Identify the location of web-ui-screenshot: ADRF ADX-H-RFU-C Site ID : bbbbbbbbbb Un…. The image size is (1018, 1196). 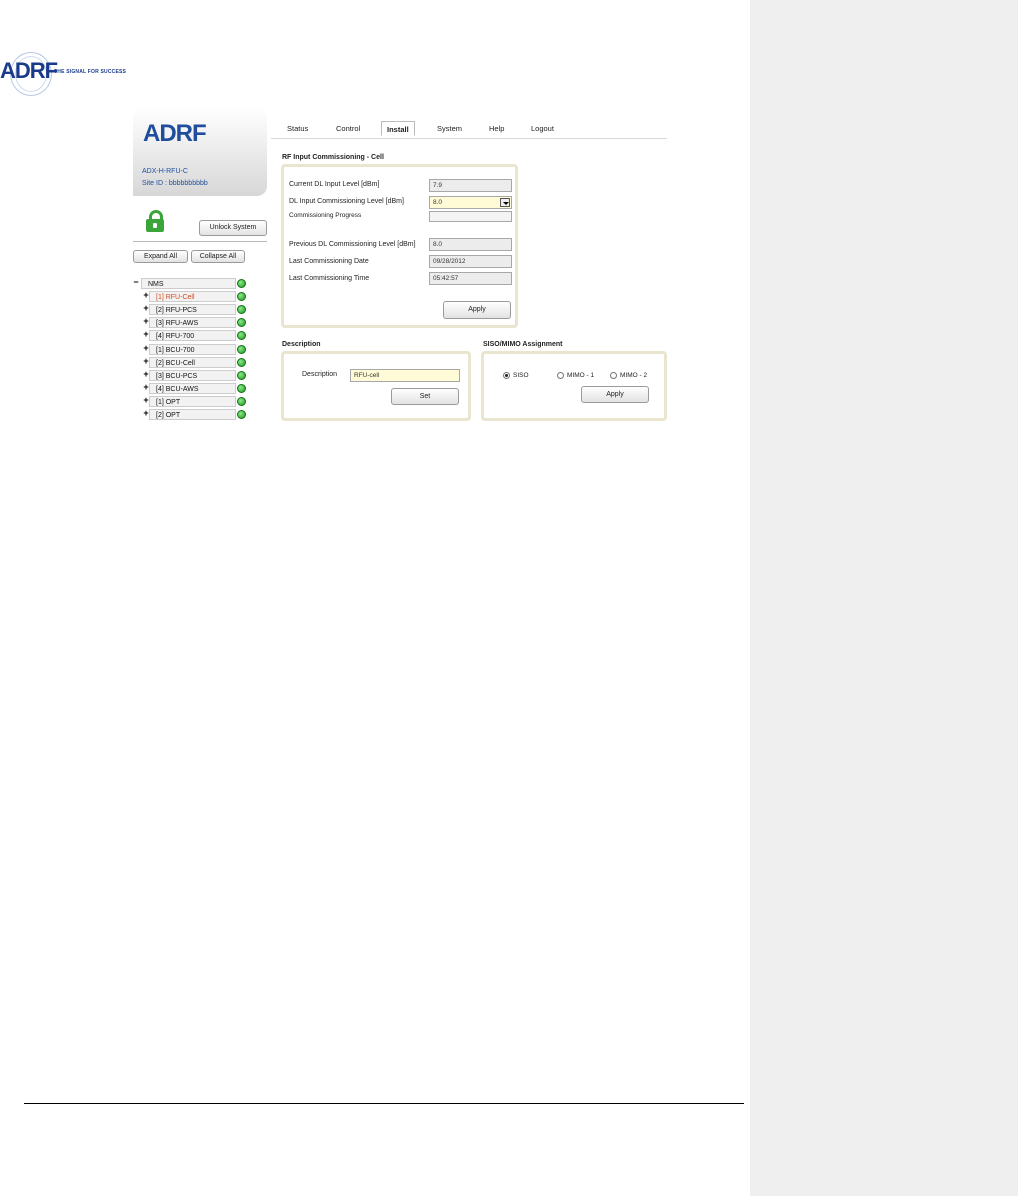
(400, 267).